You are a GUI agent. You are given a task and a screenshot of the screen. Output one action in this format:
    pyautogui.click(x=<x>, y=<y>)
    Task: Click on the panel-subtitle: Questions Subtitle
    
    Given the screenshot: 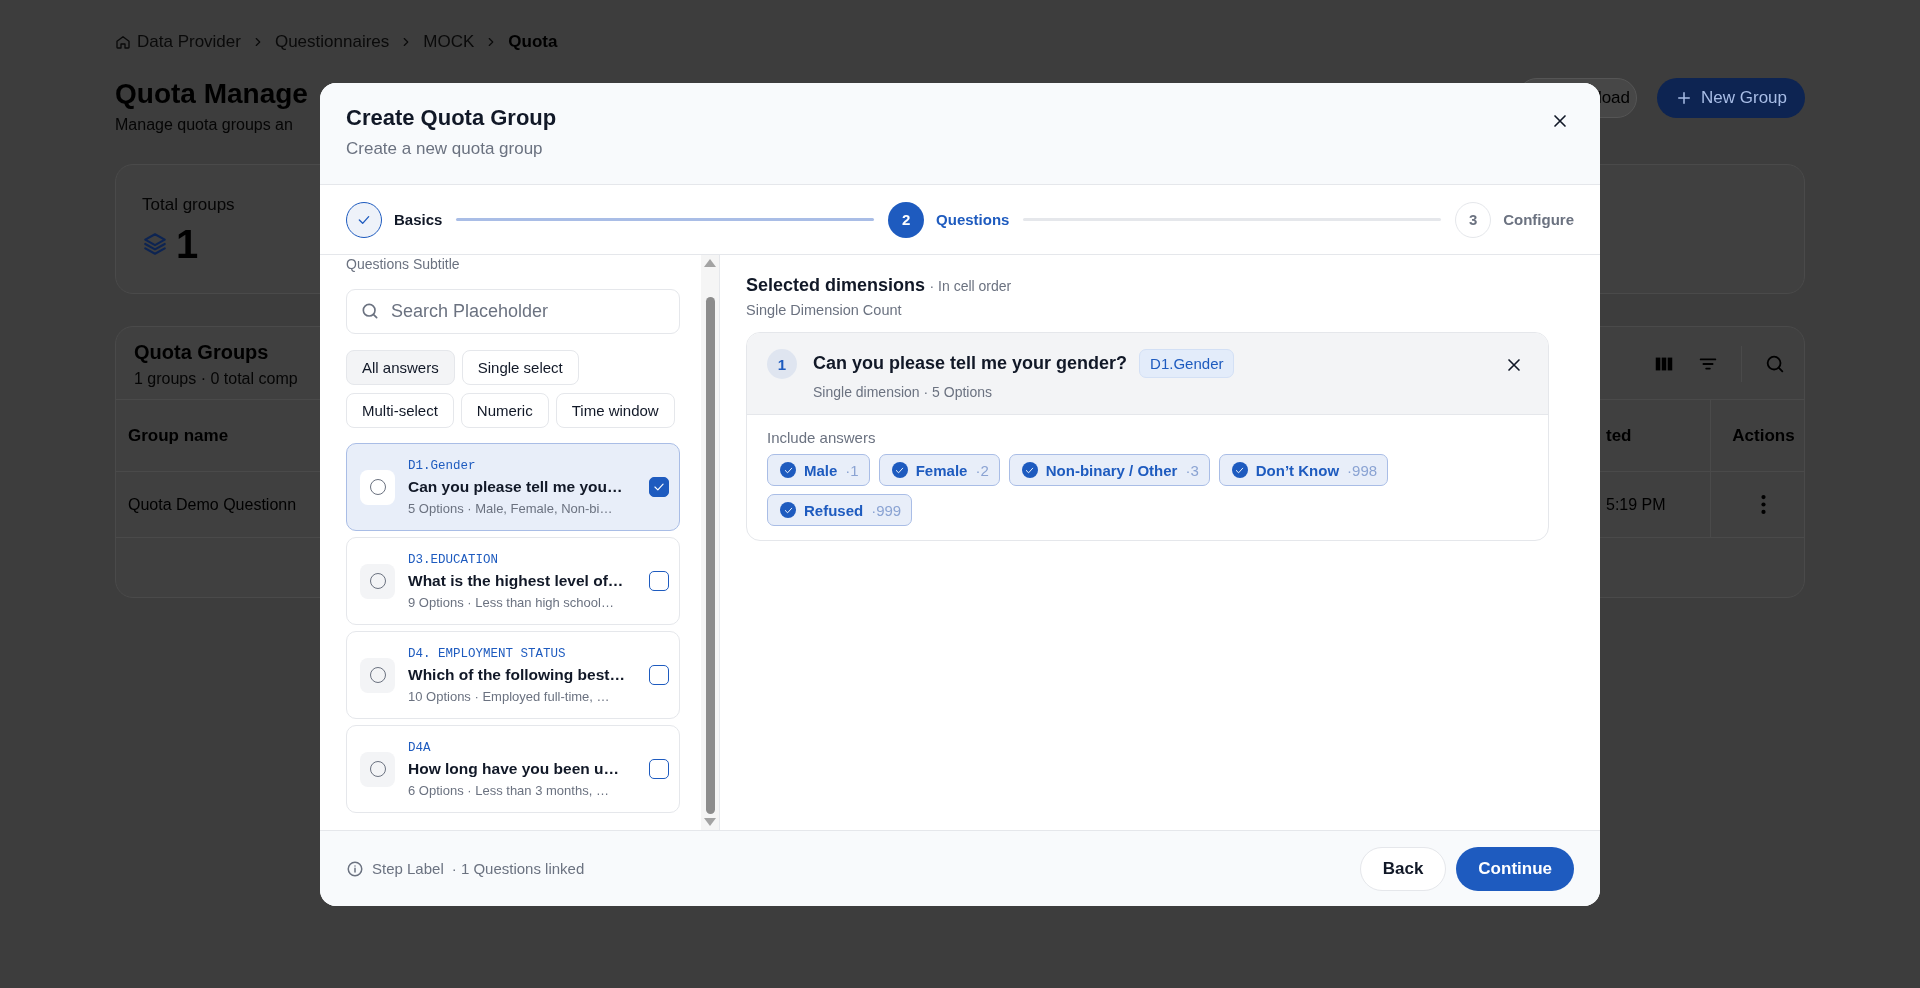 What is the action you would take?
    pyautogui.click(x=403, y=264)
    